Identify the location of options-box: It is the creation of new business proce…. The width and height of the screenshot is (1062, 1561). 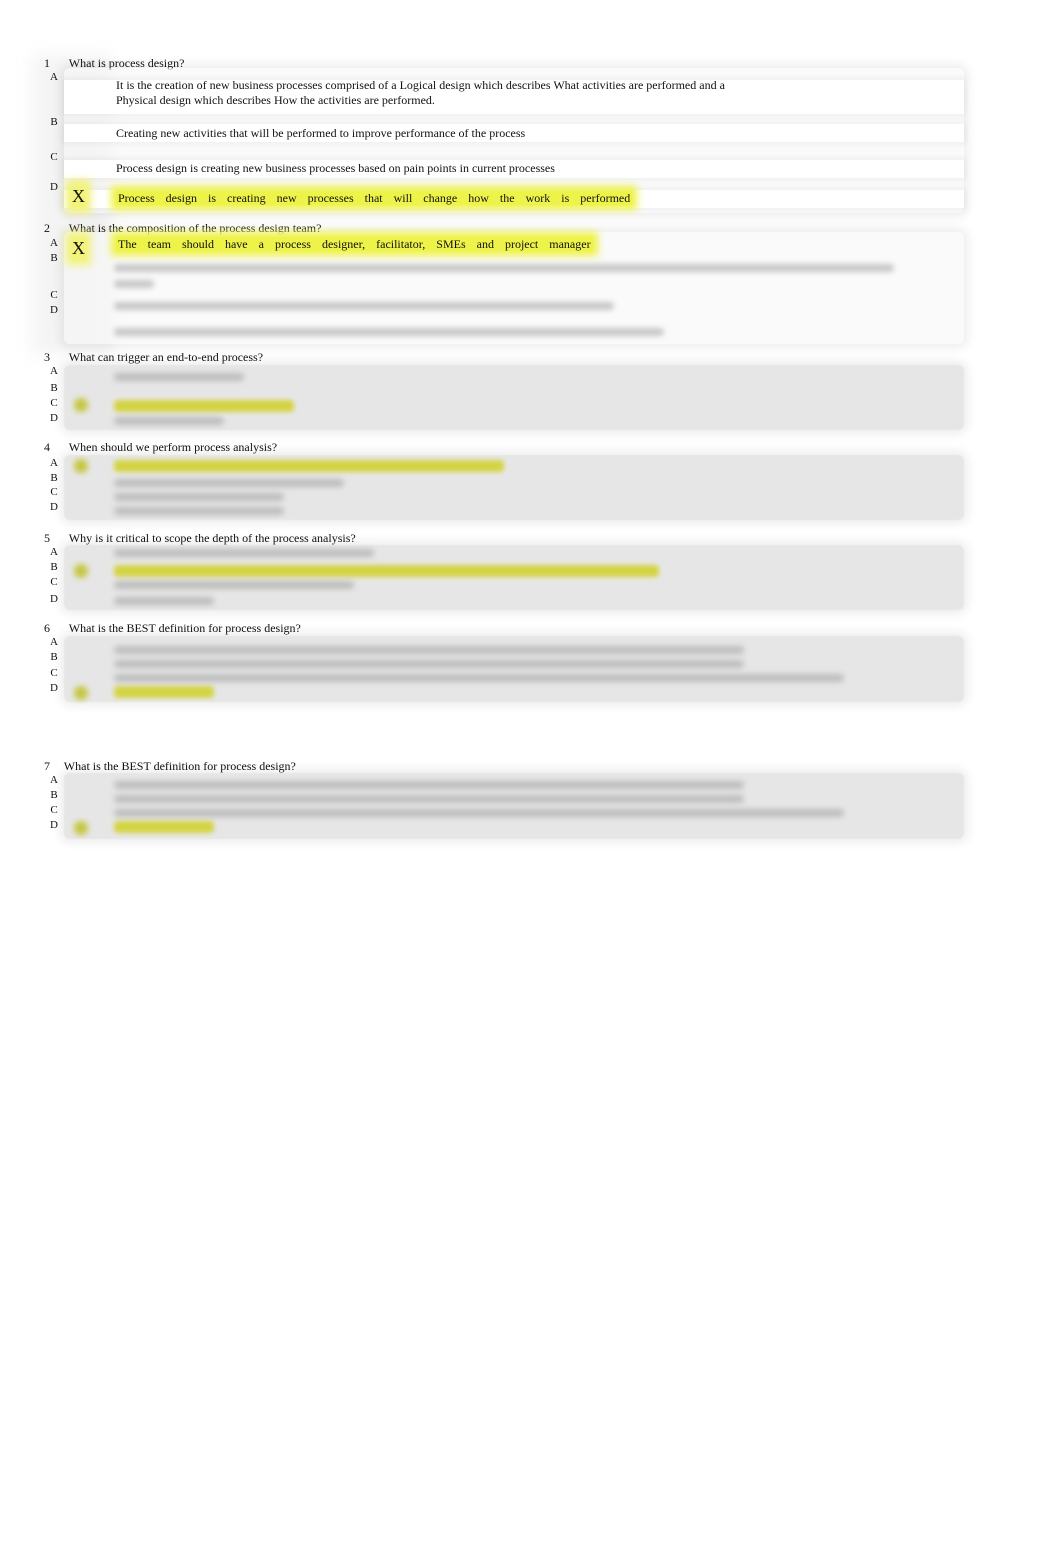
(514, 140).